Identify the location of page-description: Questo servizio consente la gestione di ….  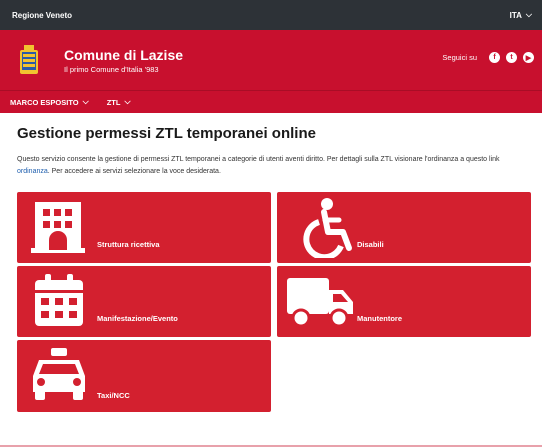
(272, 166).